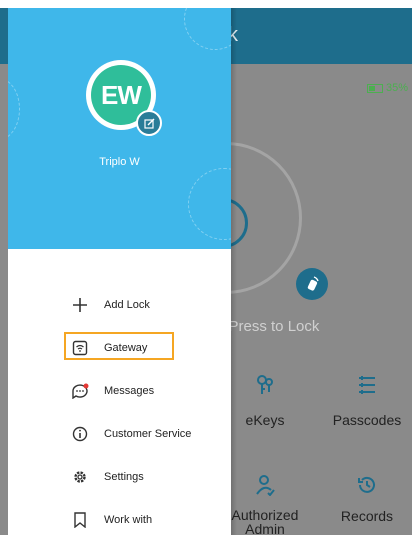  I want to click on battery-indicator: 35%, so click(387, 88).